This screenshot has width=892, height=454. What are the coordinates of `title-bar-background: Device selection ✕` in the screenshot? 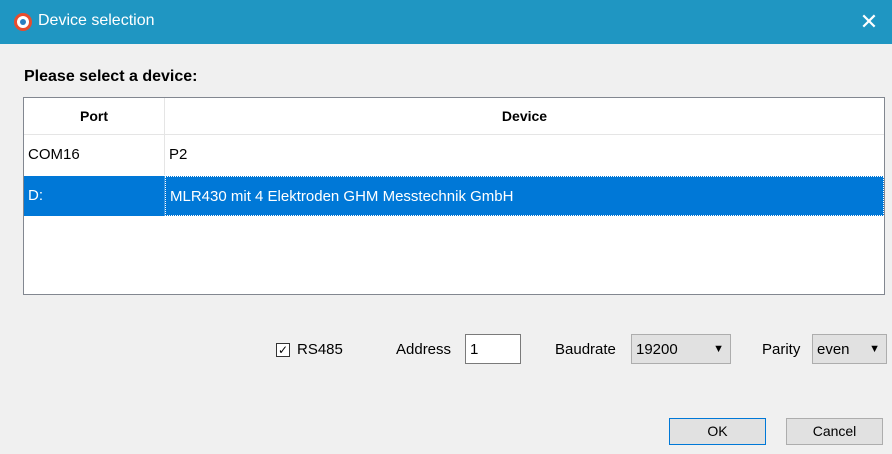 It's located at (446, 22).